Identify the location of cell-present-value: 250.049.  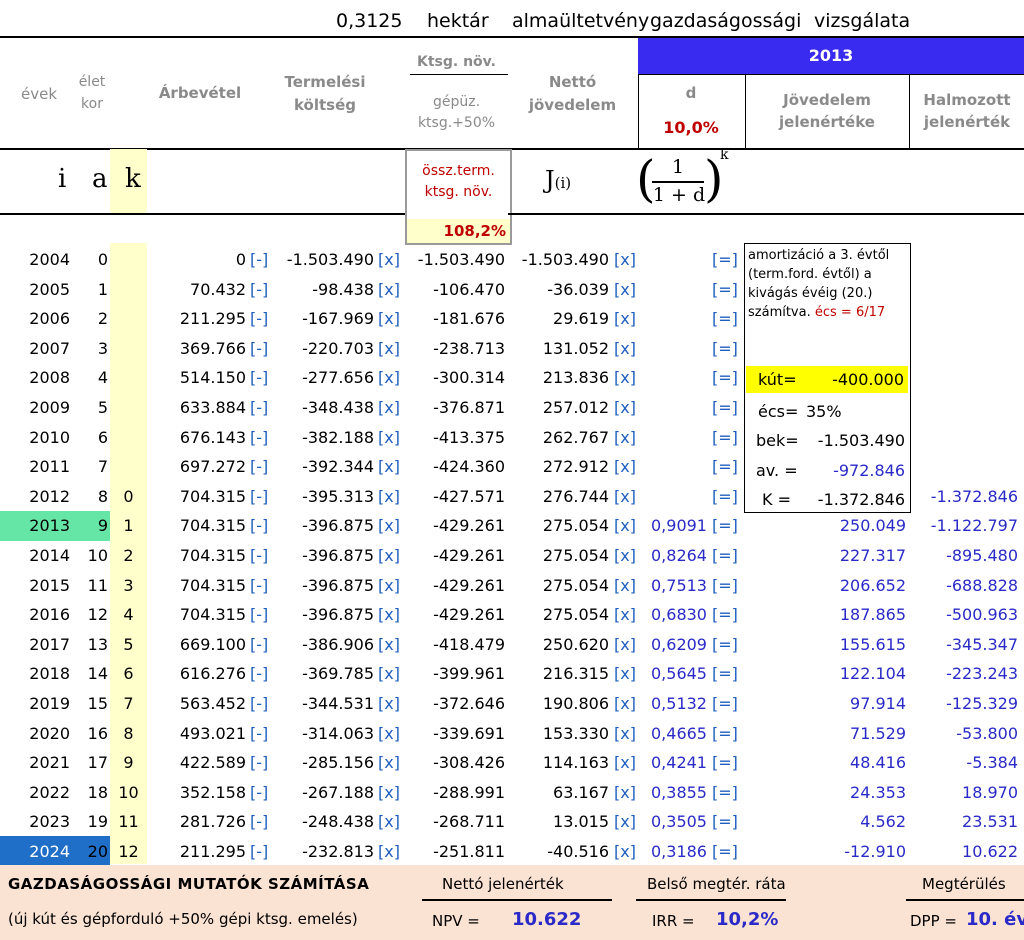
(872, 526).